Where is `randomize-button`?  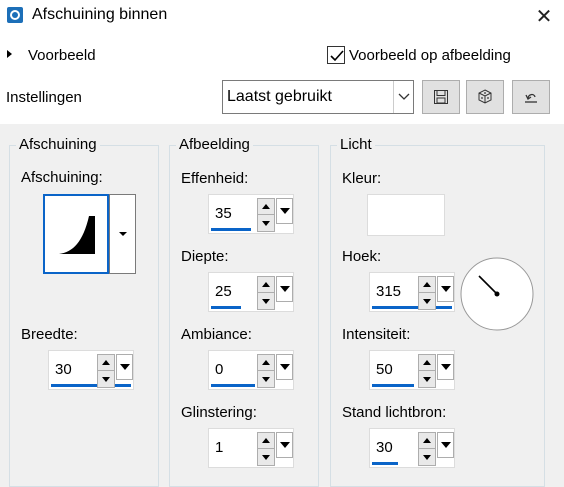
randomize-button is located at coordinates (485, 97).